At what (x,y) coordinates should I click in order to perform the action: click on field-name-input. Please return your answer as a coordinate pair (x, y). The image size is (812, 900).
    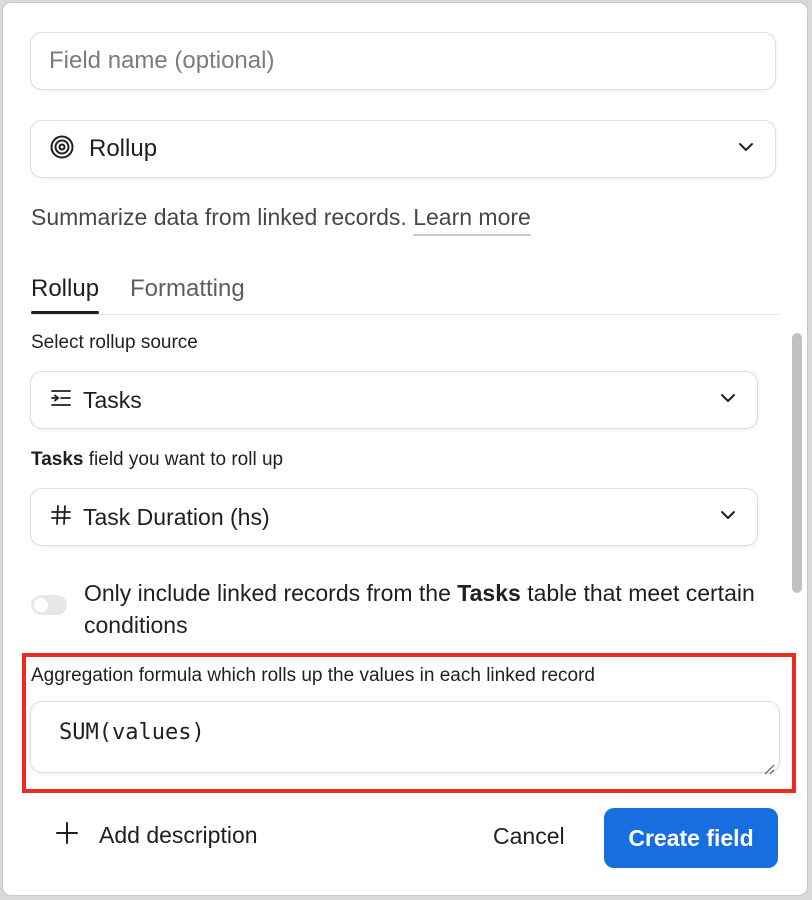
    Looking at the image, I should click on (403, 61).